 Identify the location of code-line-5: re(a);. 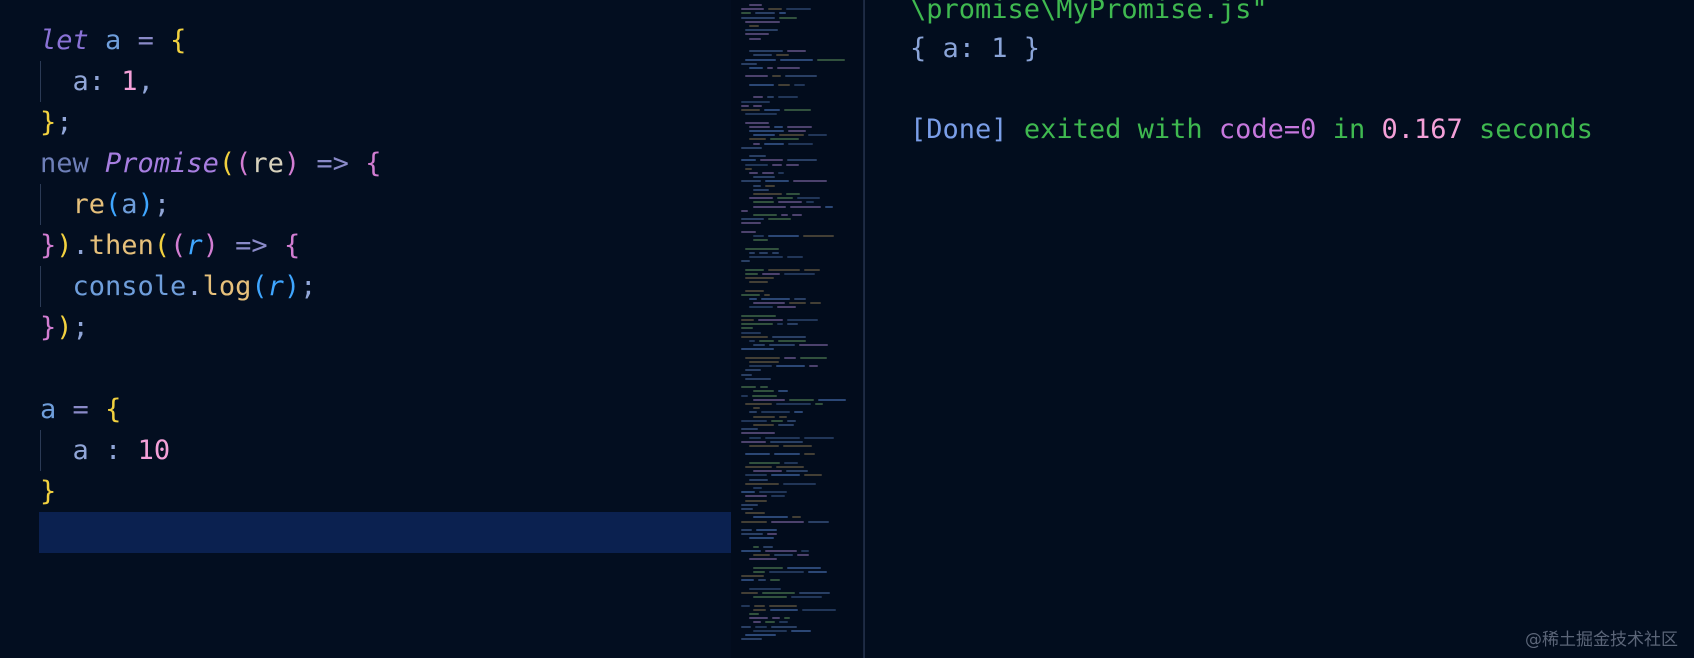
(105, 204).